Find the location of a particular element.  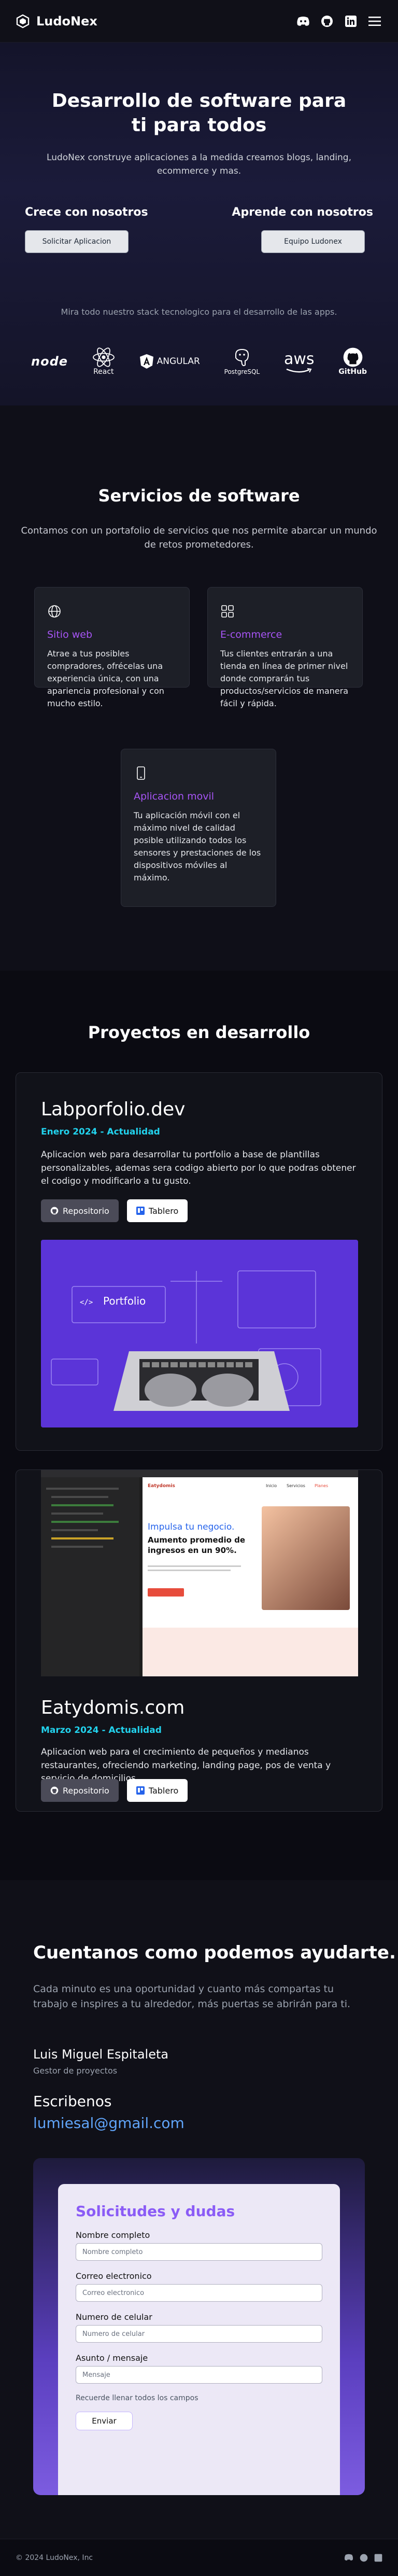

project-date: Marzo 2024 - Actualidad is located at coordinates (101, 1730).